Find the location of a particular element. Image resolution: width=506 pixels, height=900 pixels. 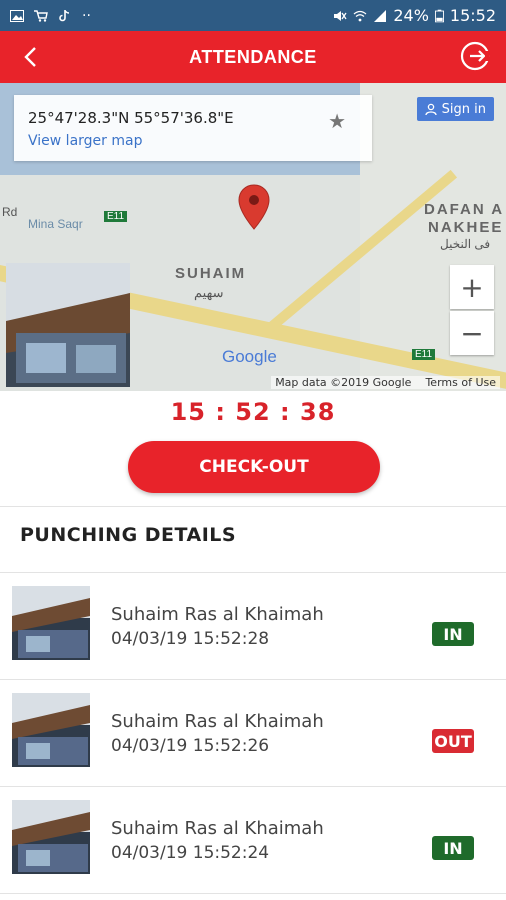

punch-timestamp: 04/03/19 15:52:28 is located at coordinates (190, 639).